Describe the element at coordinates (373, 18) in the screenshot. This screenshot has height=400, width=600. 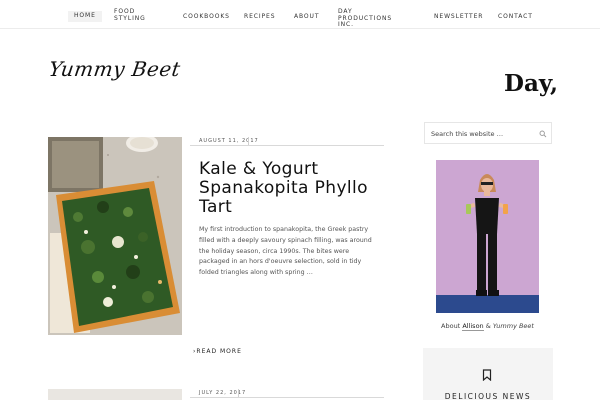
I see `nav-day-productions: DAY PRODUCTIONS INC.` at that location.